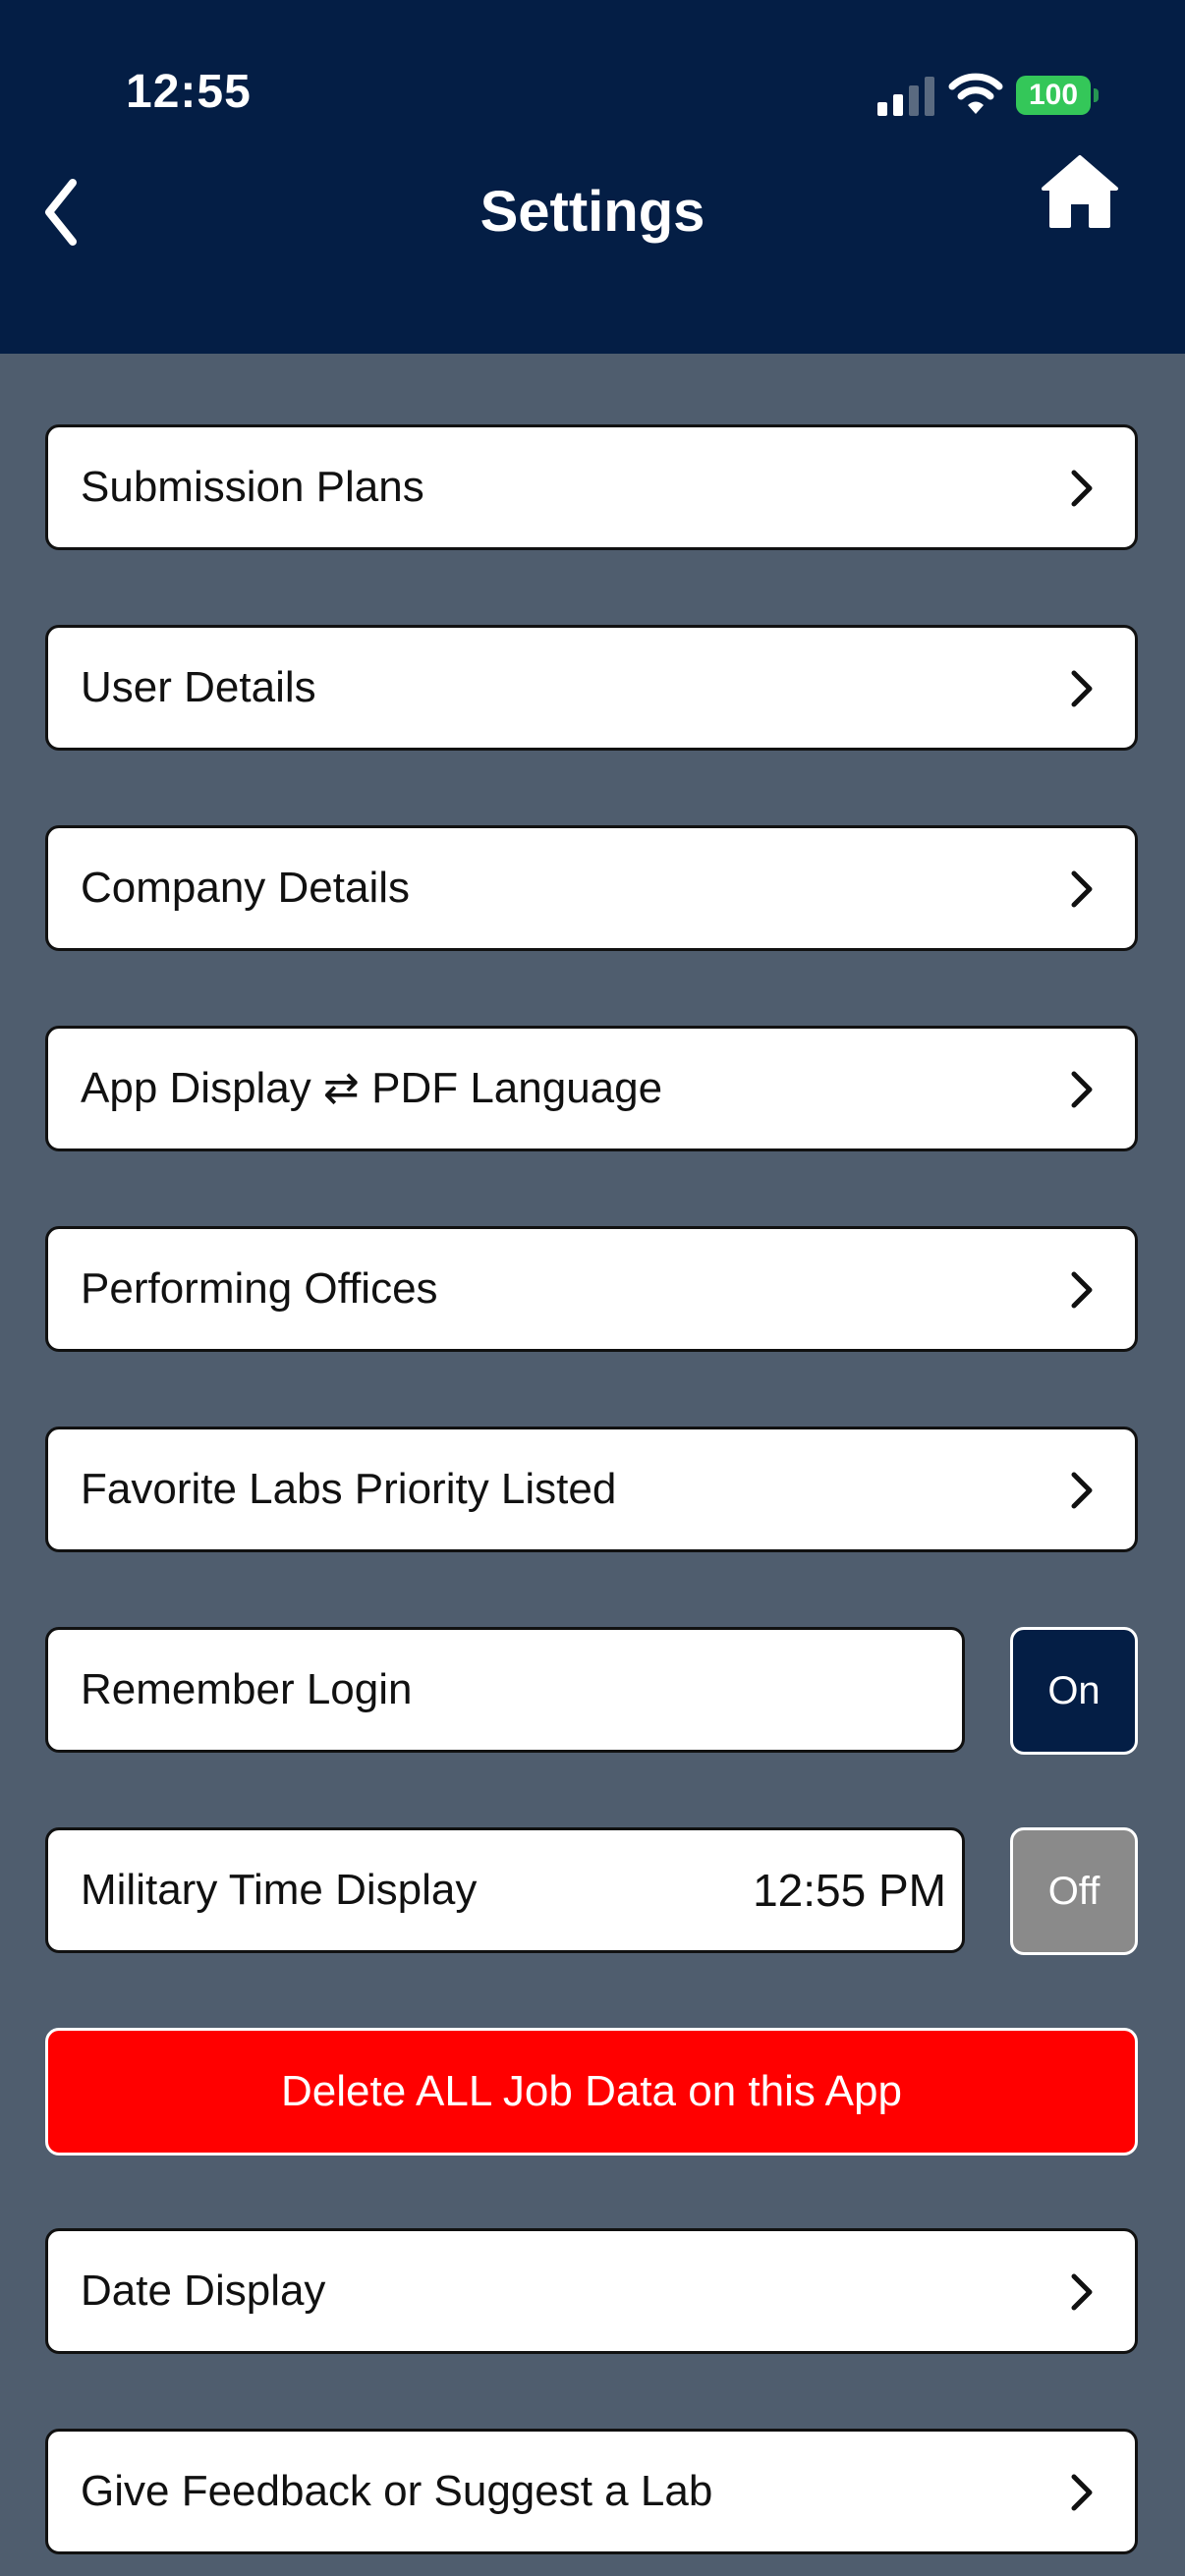  I want to click on time-preview: 12:55 PM, so click(850, 1890).